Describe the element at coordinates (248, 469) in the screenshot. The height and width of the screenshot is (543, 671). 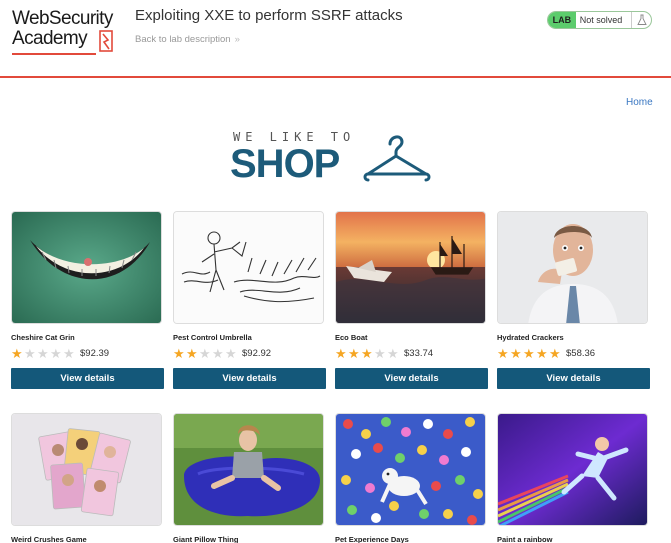
I see `product-image-giant-pillow-thing` at that location.